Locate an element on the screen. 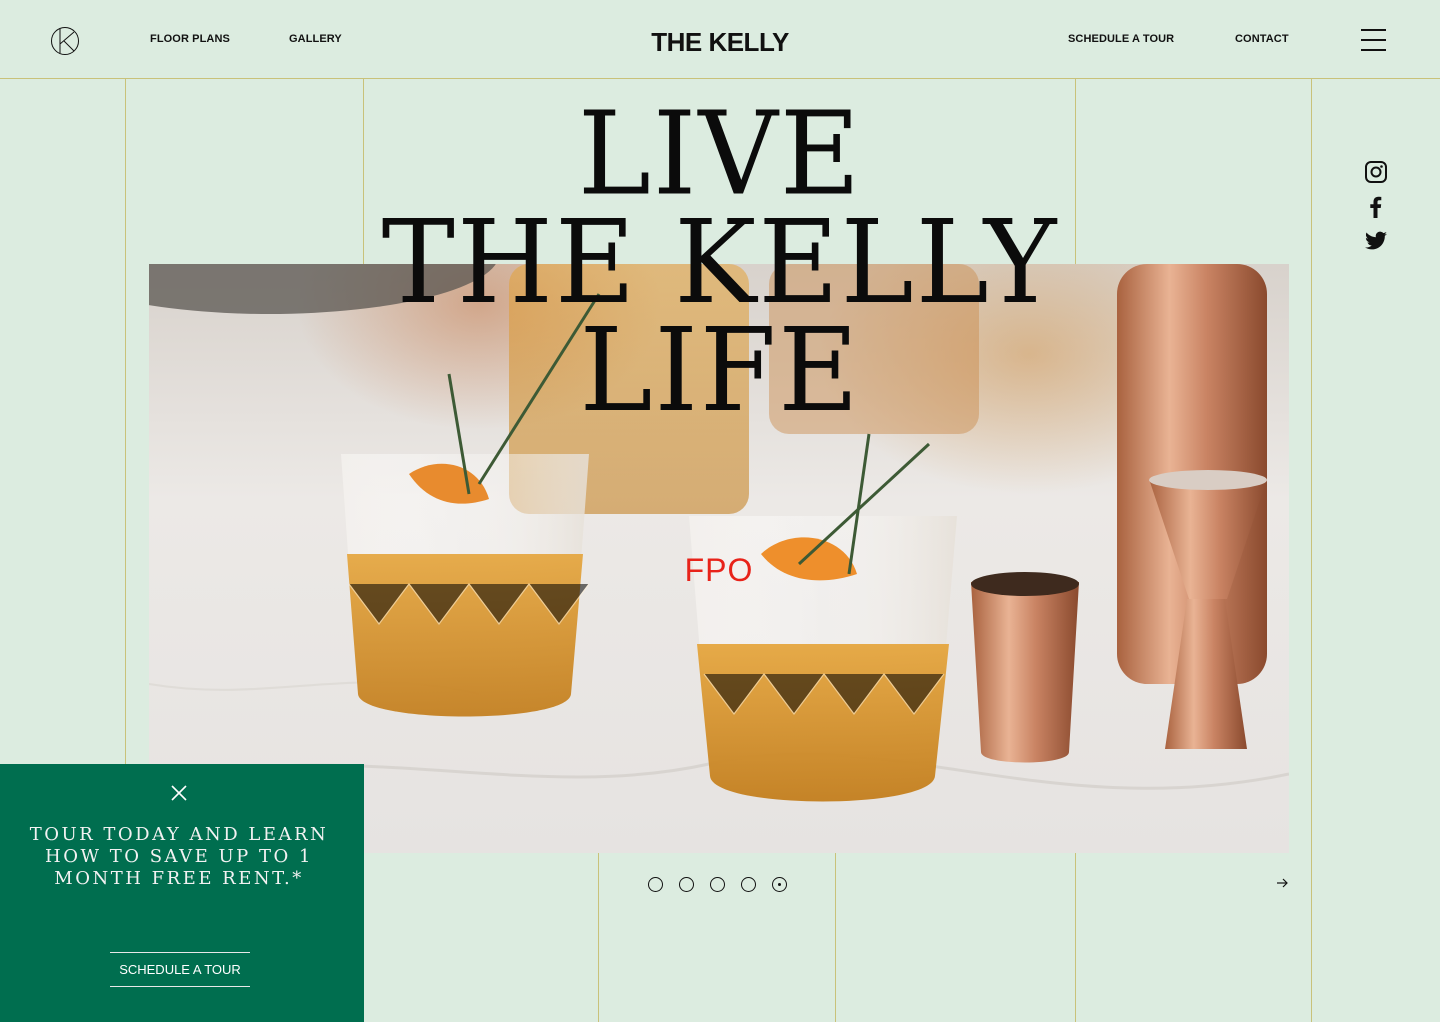 This screenshot has height=1022, width=1440. hamburger-menu-icon is located at coordinates (1373, 40).